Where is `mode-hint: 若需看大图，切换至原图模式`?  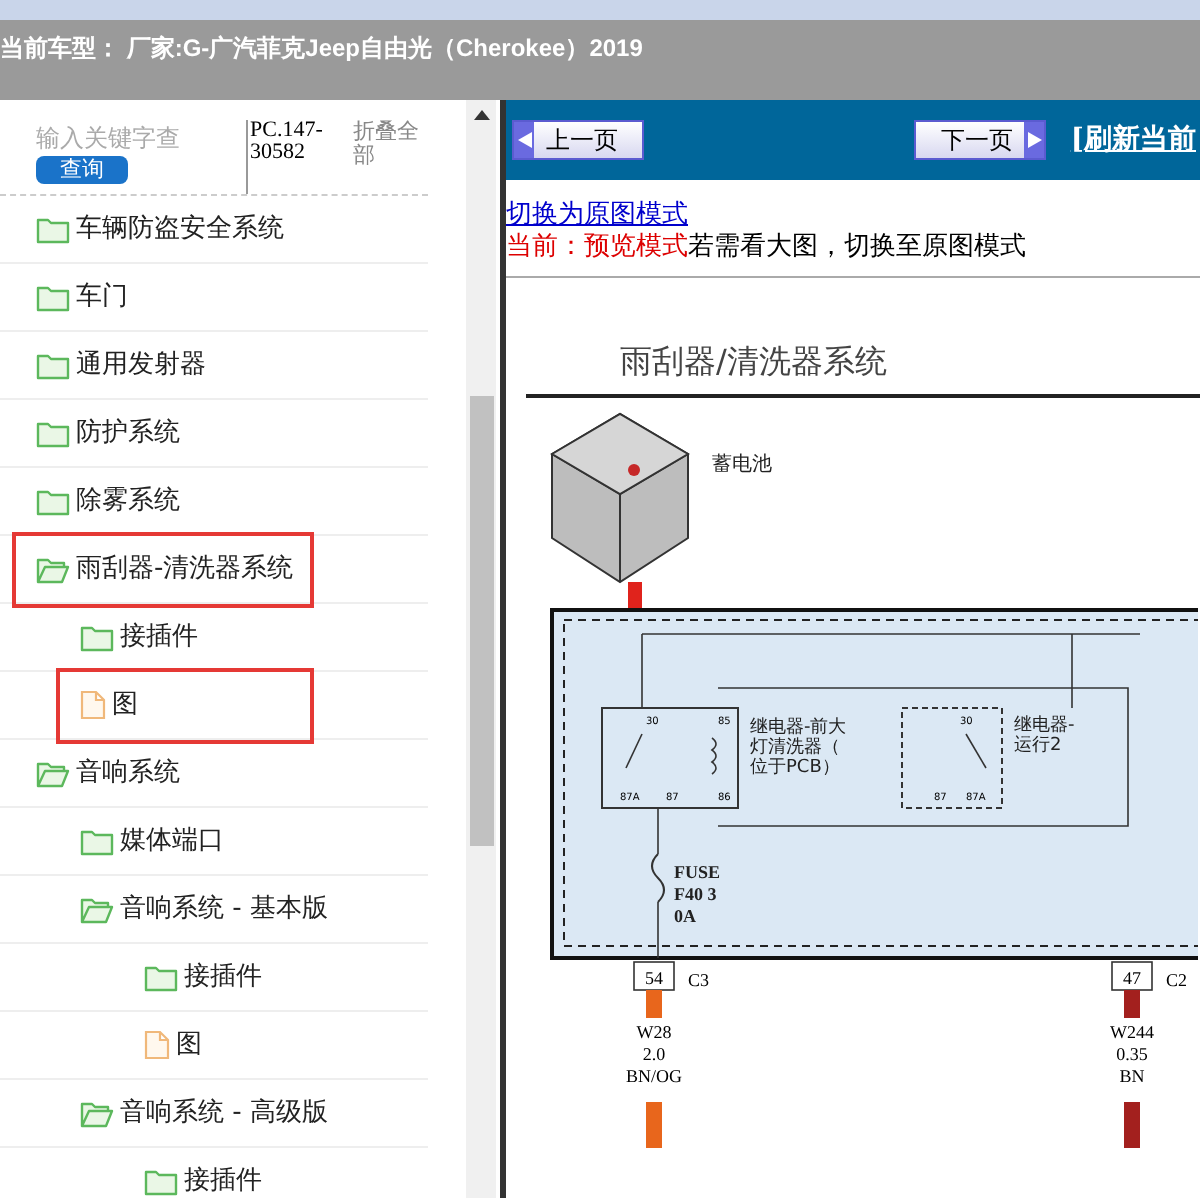 mode-hint: 若需看大图，切换至原图模式 is located at coordinates (857, 248).